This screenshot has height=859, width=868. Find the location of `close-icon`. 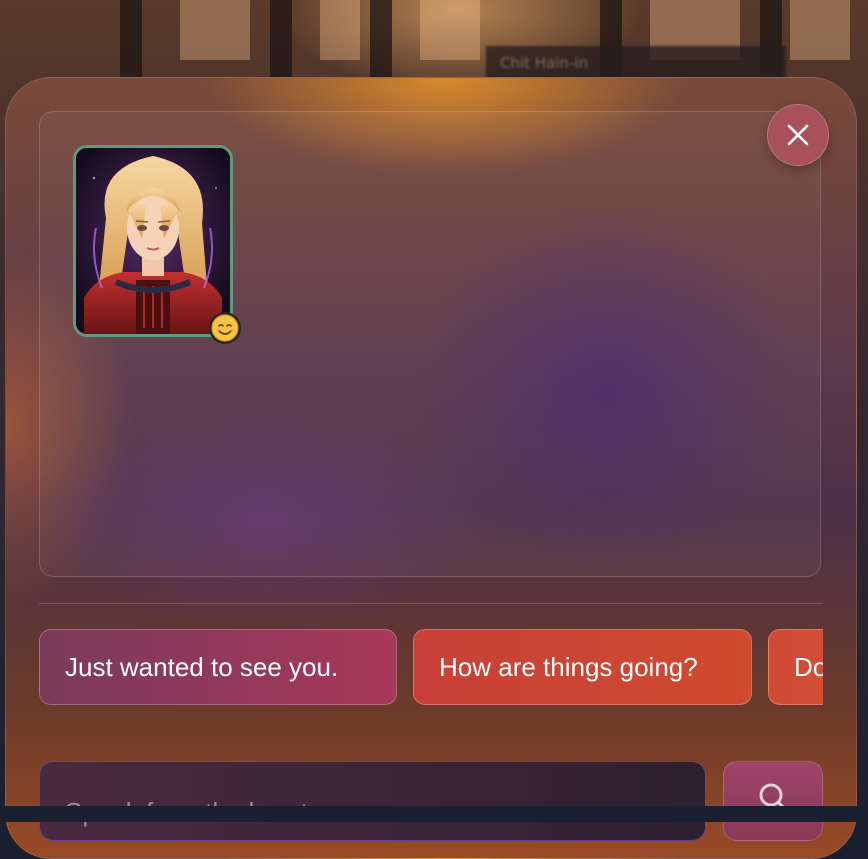

close-icon is located at coordinates (798, 135).